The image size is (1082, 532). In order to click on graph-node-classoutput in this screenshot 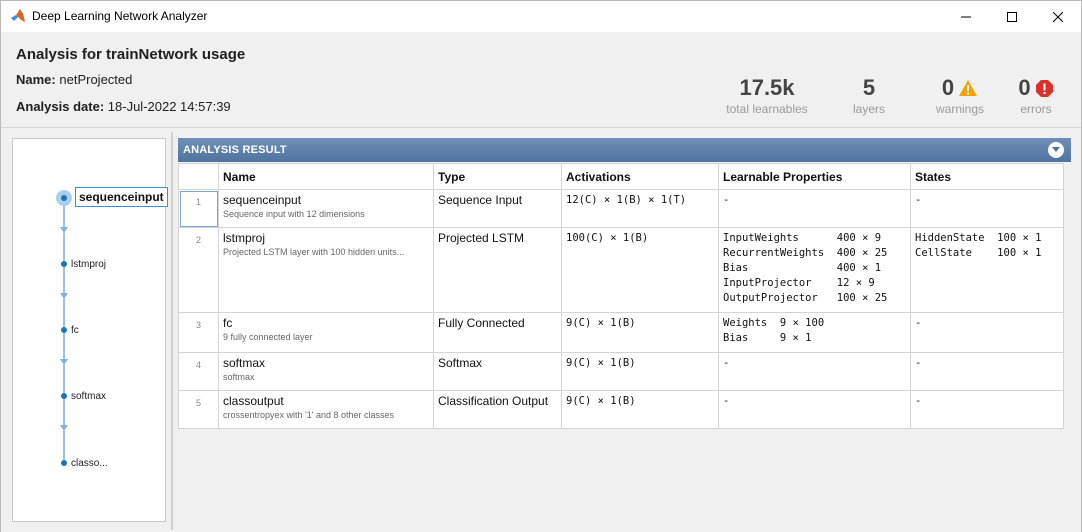, I will do `click(64, 463)`.